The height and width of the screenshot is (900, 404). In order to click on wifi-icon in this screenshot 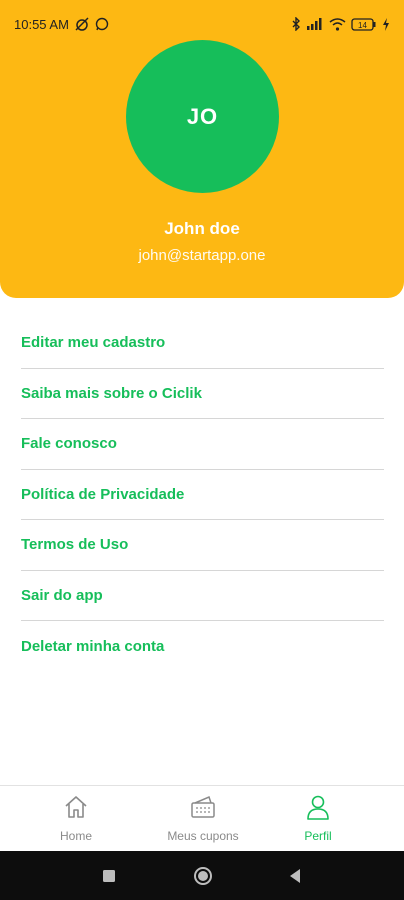, I will do `click(337, 24)`.